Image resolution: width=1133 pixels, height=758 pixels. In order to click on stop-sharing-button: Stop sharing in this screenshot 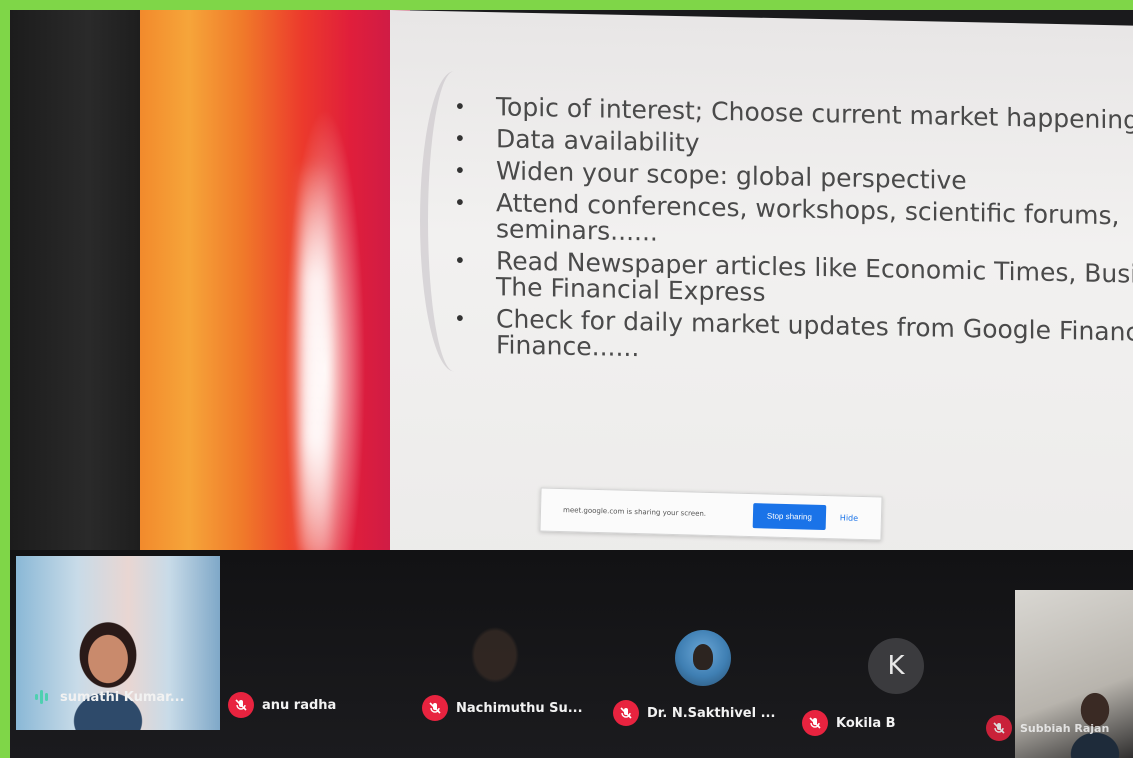, I will do `click(789, 516)`.